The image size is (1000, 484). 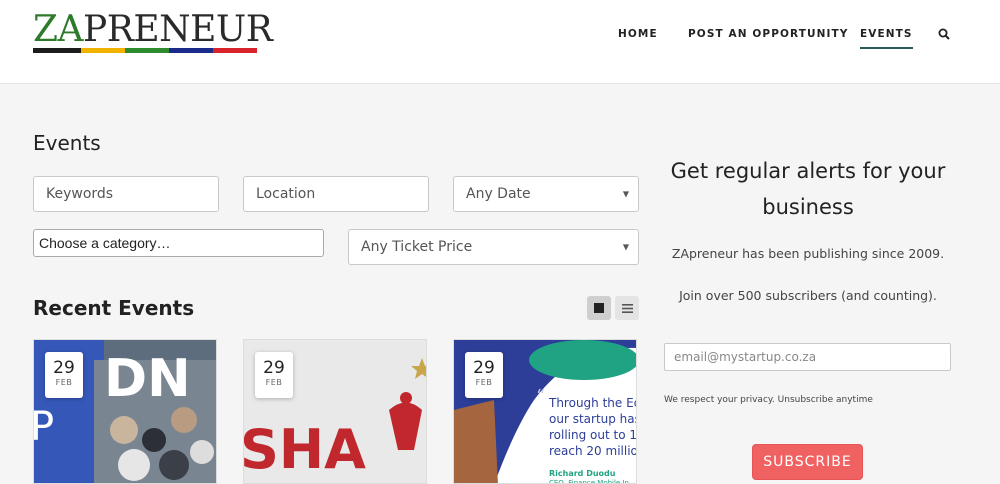 I want to click on list-view-toggle, so click(x=627, y=308).